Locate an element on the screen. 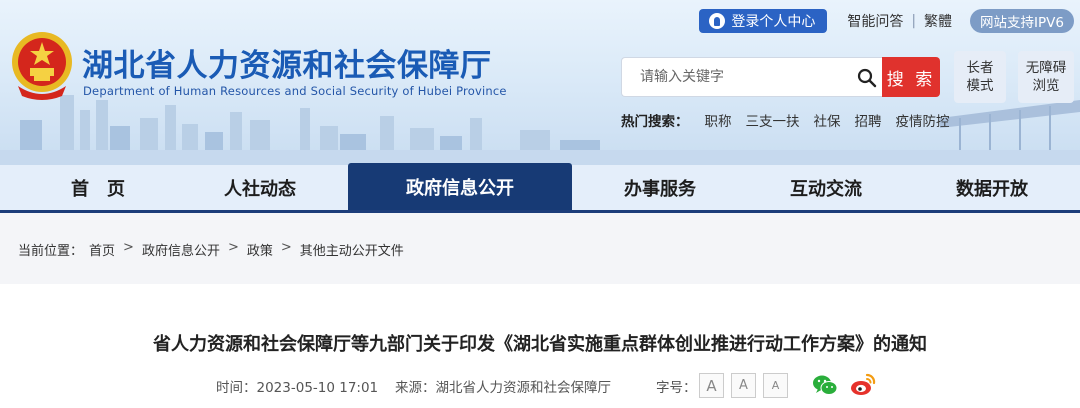  search-box is located at coordinates (752, 77).